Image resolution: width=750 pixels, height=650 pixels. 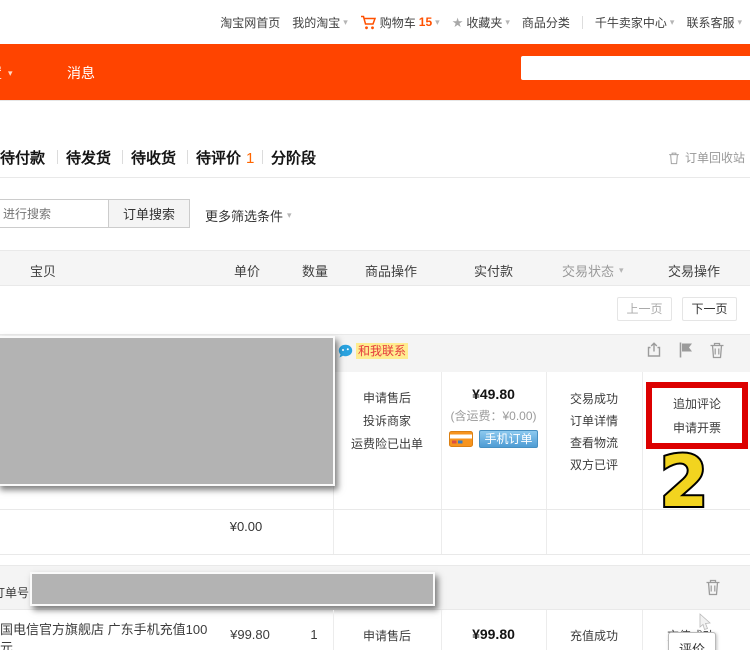 What do you see at coordinates (694, 271) in the screenshot?
I see `column-header-trade-ops: 交易操作` at bounding box center [694, 271].